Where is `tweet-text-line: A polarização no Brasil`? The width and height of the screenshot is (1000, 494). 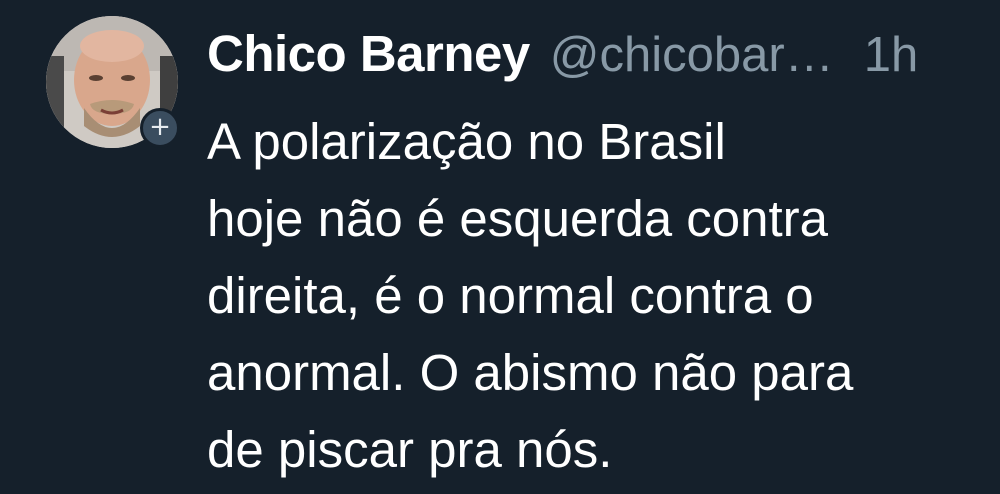 tweet-text-line: A polarização no Brasil is located at coordinates (466, 141).